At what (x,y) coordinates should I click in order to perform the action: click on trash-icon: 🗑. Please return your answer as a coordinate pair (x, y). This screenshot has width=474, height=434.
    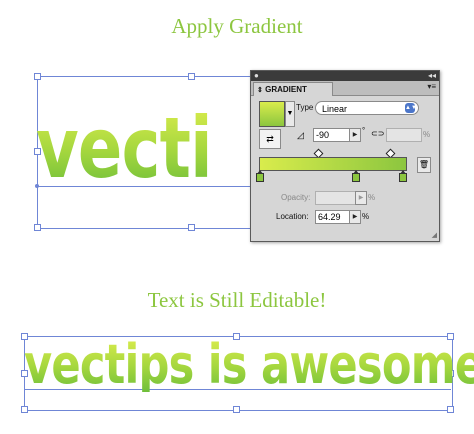
    Looking at the image, I should click on (424, 164).